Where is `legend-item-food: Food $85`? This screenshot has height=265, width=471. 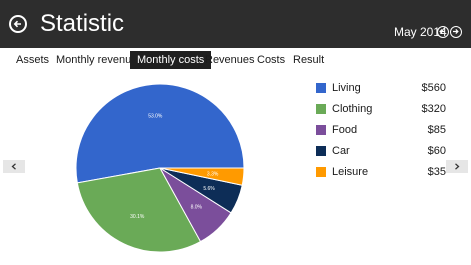
legend-item-food: Food $85 is located at coordinates (381, 131).